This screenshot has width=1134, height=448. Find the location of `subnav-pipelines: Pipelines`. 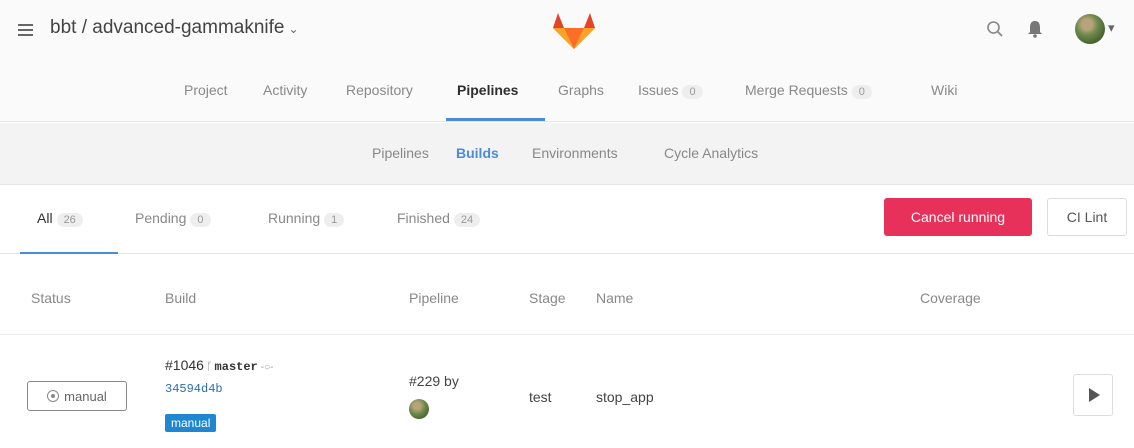

subnav-pipelines: Pipelines is located at coordinates (400, 153).